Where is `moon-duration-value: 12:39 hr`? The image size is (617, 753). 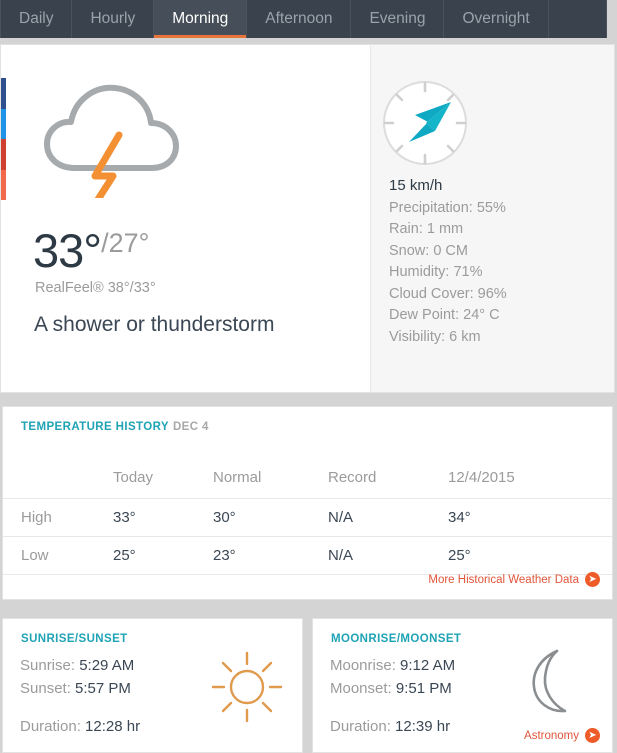
moon-duration-value: 12:39 hr is located at coordinates (423, 726).